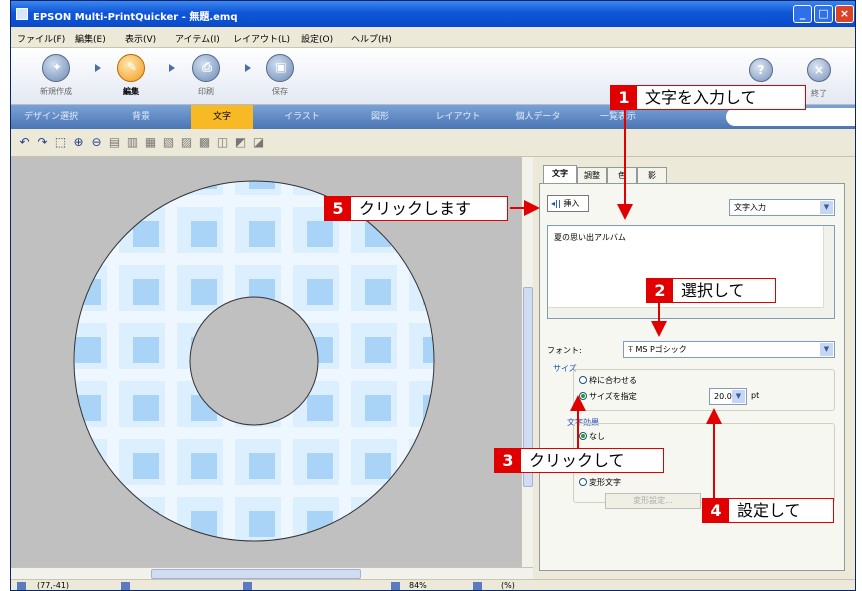 The image size is (862, 591). I want to click on callout-step-3: 3 クリックして, so click(579, 460).